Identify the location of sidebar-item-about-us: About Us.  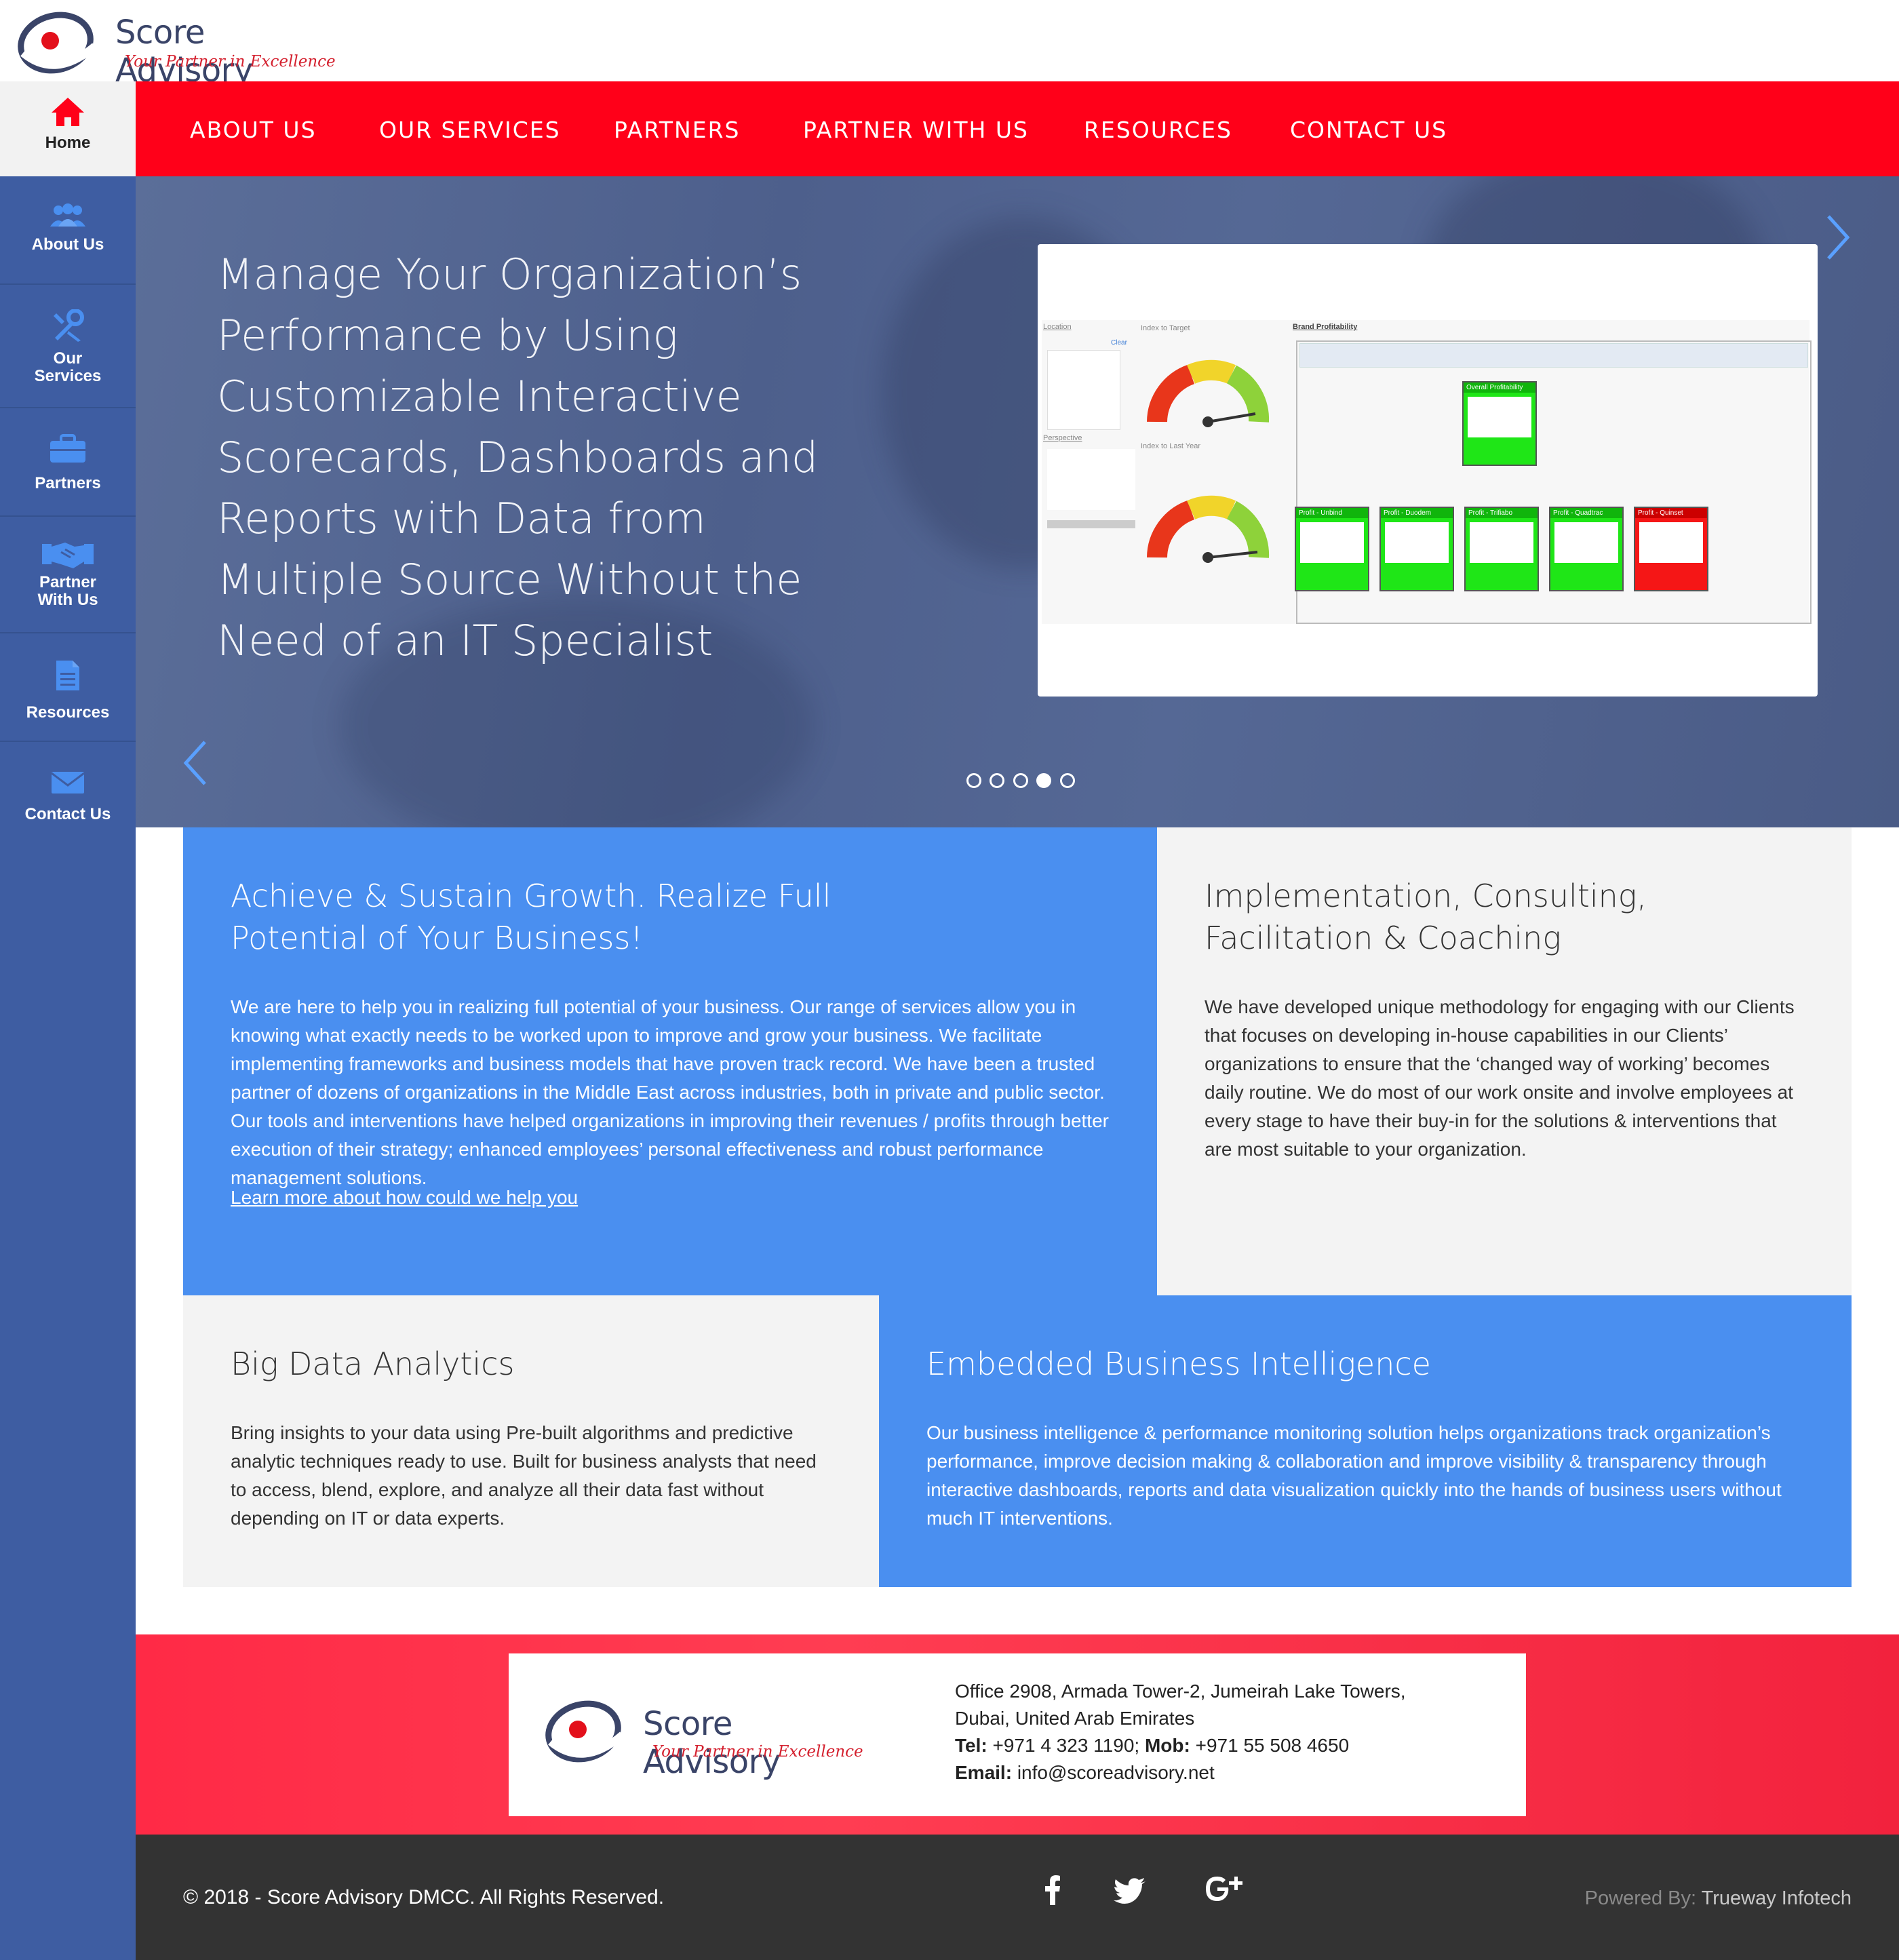
(68, 230).